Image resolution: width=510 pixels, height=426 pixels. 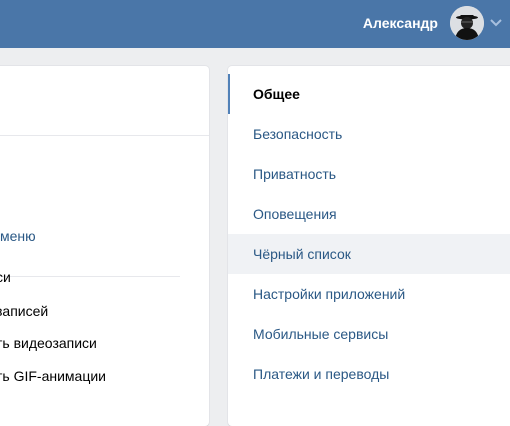 What do you see at coordinates (369, 134) in the screenshot?
I see `settings-nav-security: Безопасность` at bounding box center [369, 134].